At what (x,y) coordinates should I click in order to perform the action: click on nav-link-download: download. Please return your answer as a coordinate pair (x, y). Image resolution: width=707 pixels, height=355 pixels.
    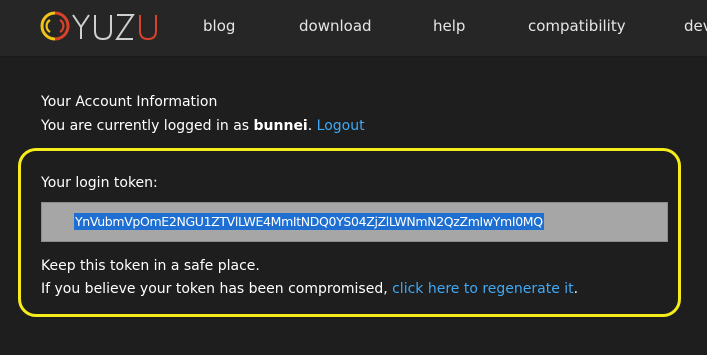
    Looking at the image, I should click on (335, 26).